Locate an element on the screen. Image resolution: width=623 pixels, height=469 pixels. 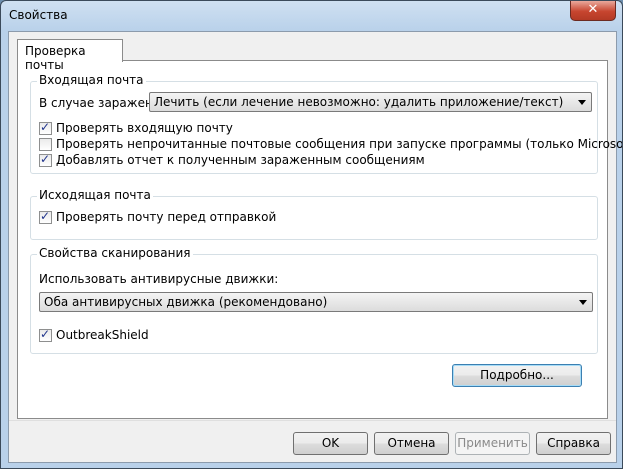
check-incoming-label: Проверять входящую почту is located at coordinates (144, 128).